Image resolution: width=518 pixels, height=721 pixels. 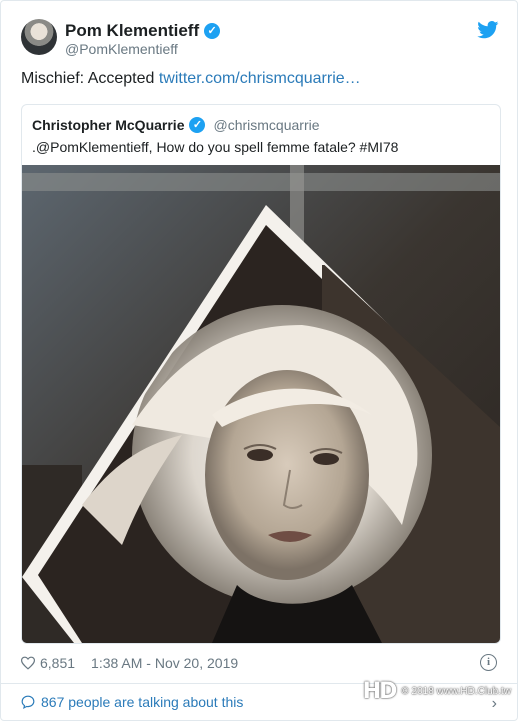 I want to click on quoted-tweet-header: Christopher McQuarrie ✓ @chrismcquarrie, so click(x=176, y=125).